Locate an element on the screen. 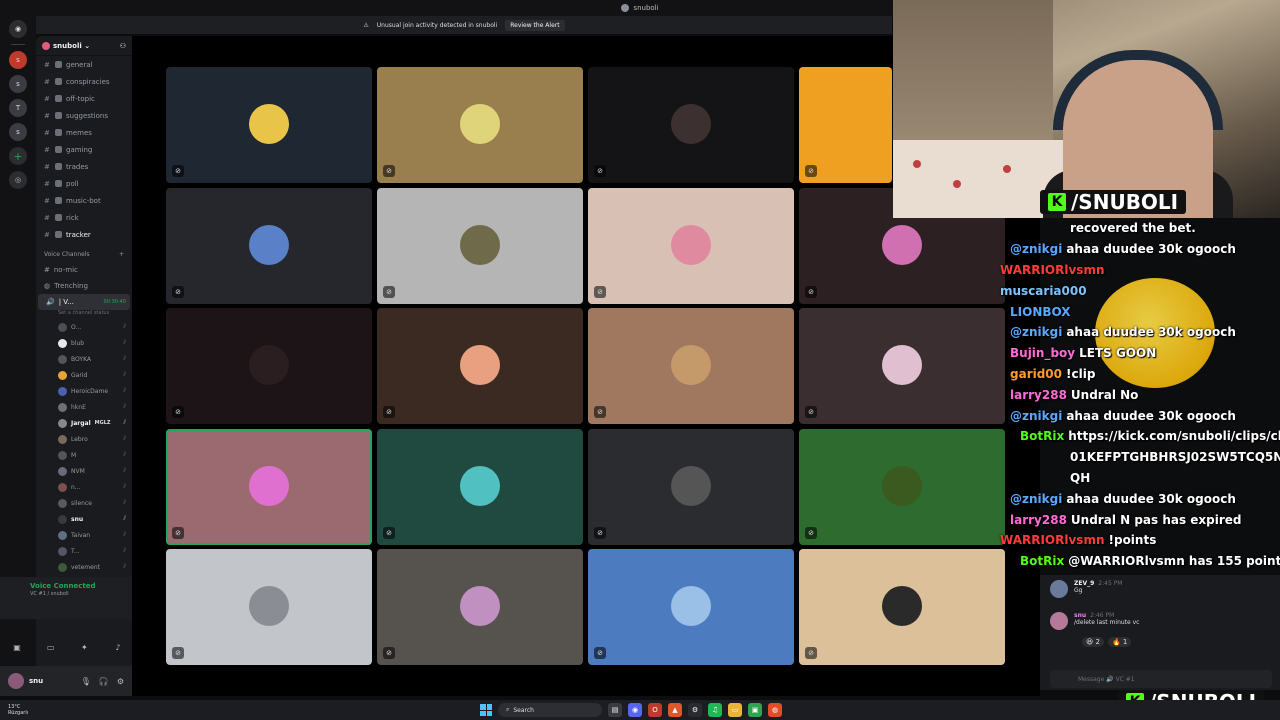  voice-member: Taivan ⫽ is located at coordinates (84, 535).